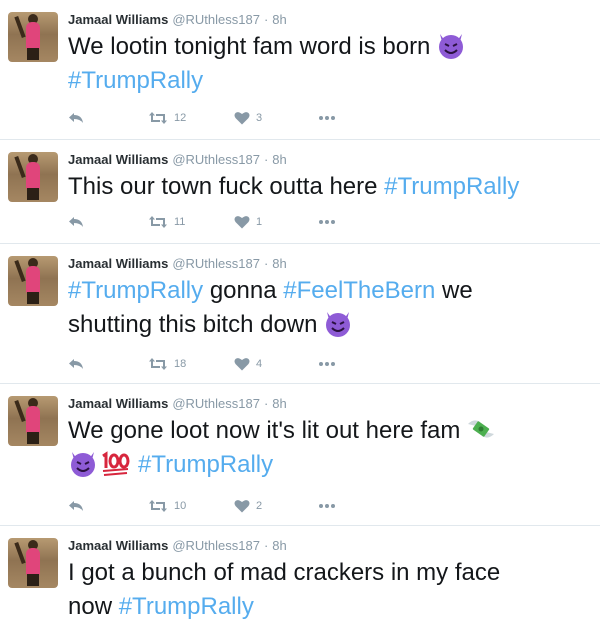 The height and width of the screenshot is (627, 600). I want to click on like-button: 4, so click(248, 364).